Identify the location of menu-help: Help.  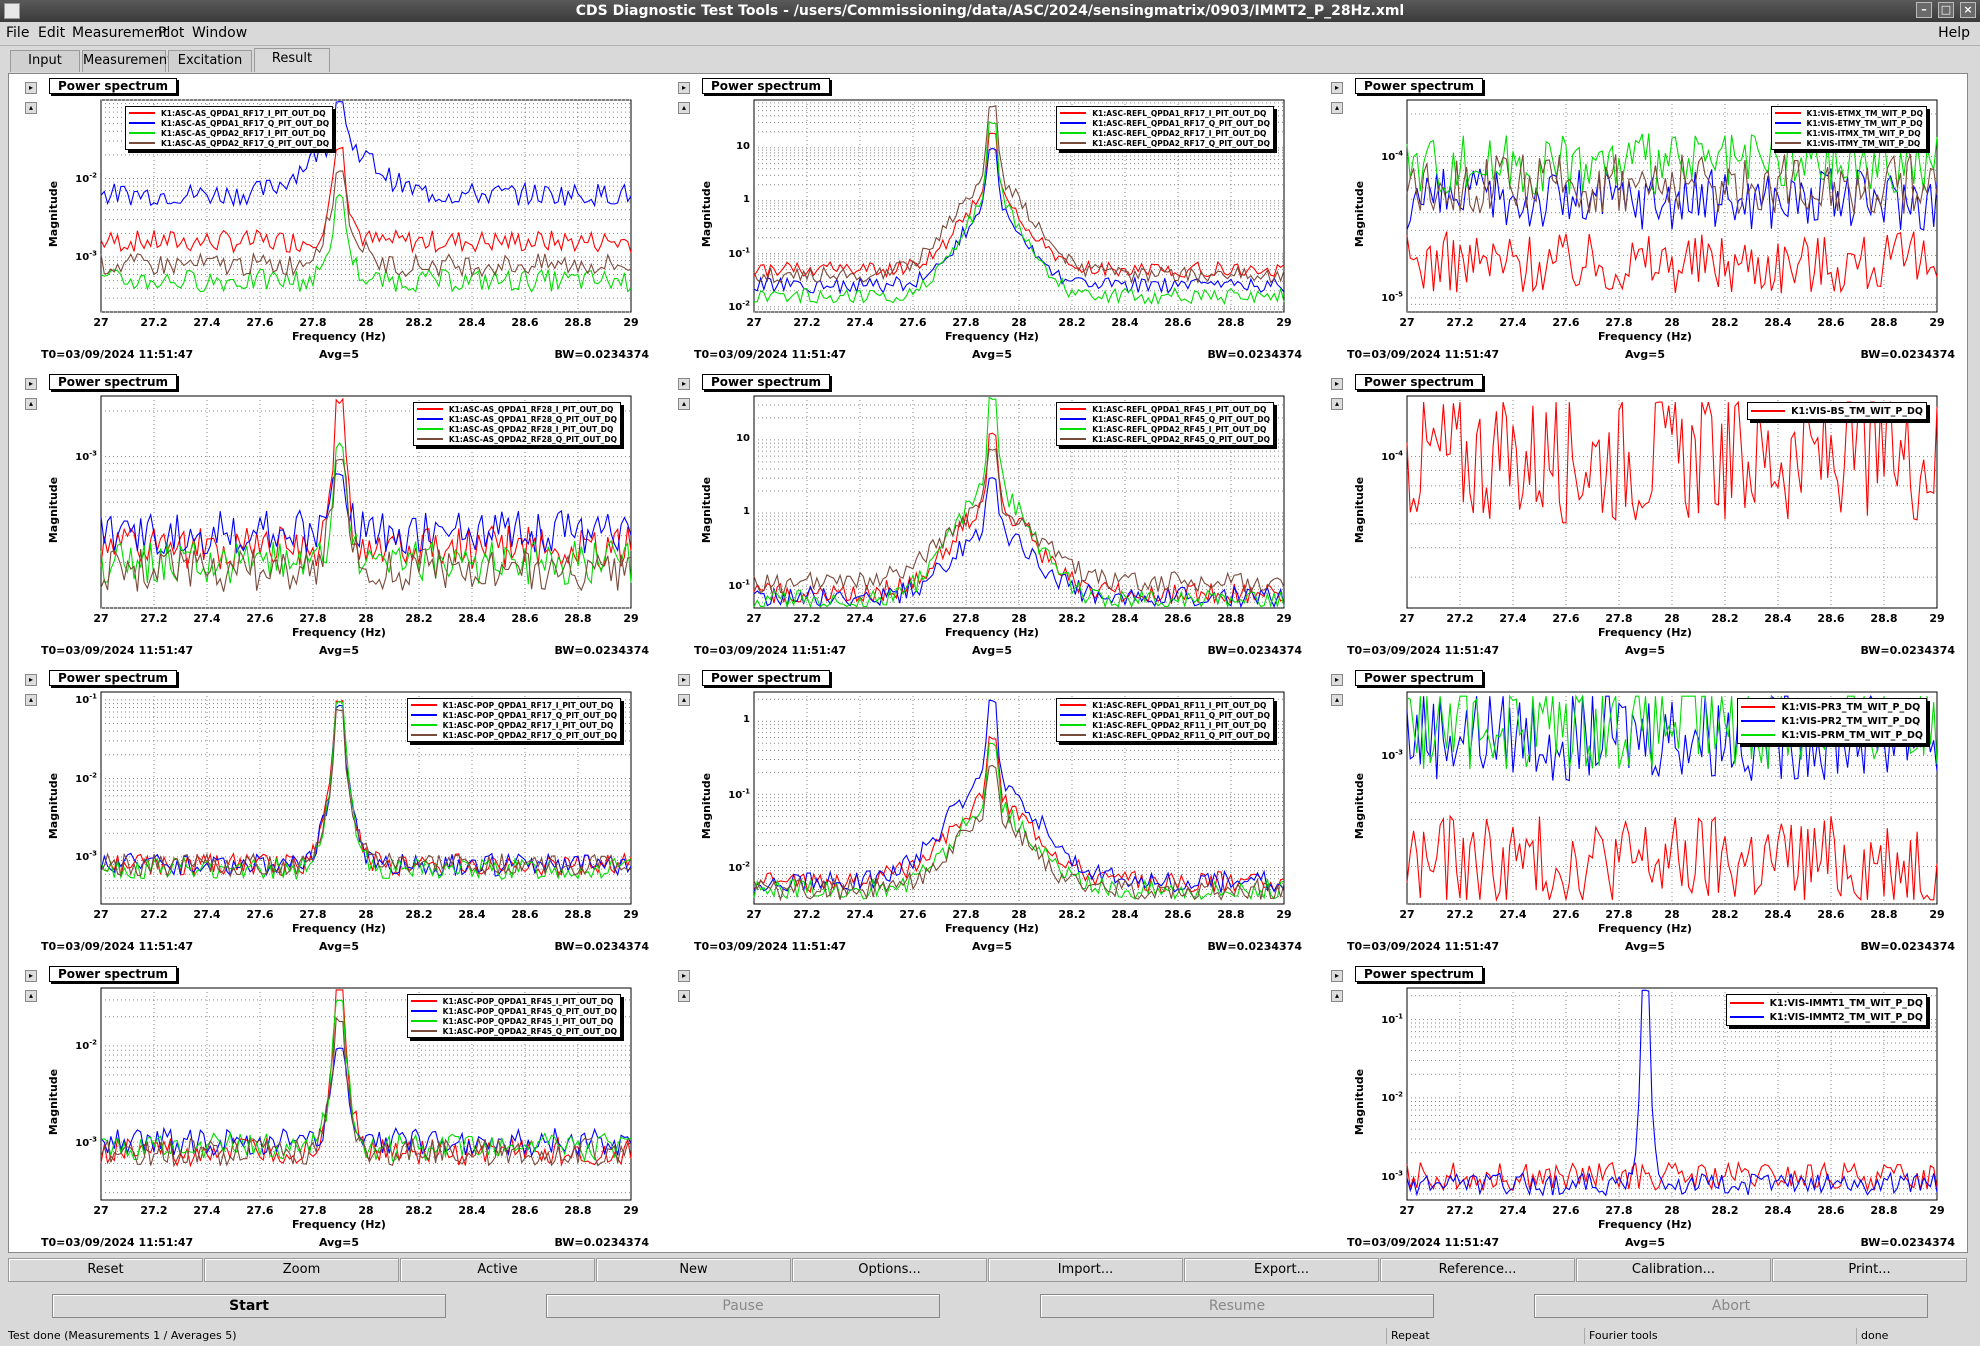
(1954, 33).